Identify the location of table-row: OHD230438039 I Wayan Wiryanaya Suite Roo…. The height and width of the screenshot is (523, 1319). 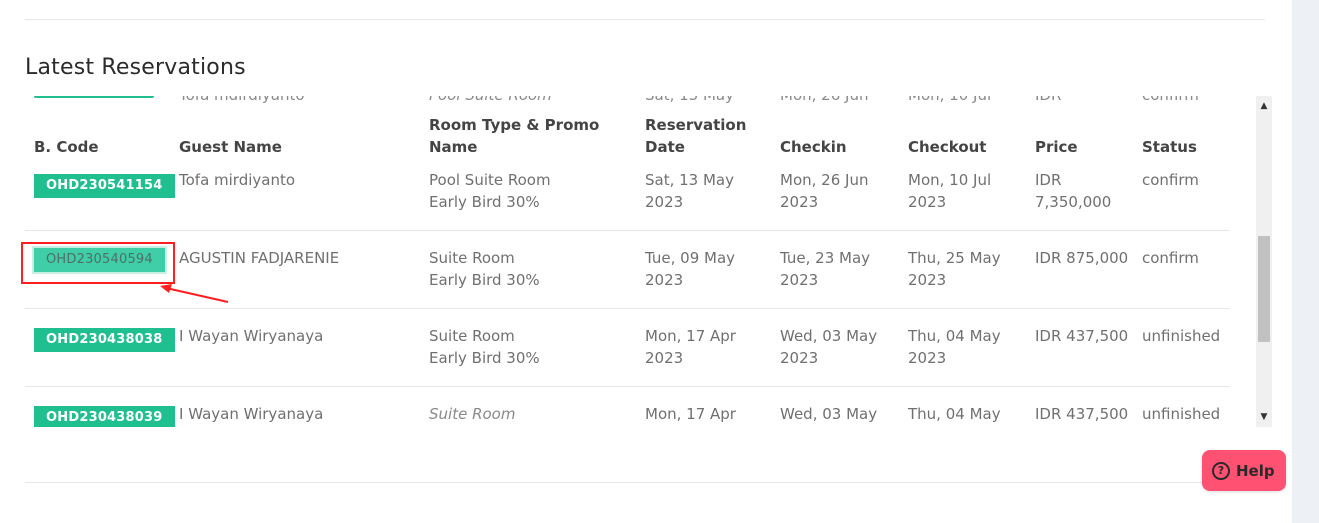
(627, 407).